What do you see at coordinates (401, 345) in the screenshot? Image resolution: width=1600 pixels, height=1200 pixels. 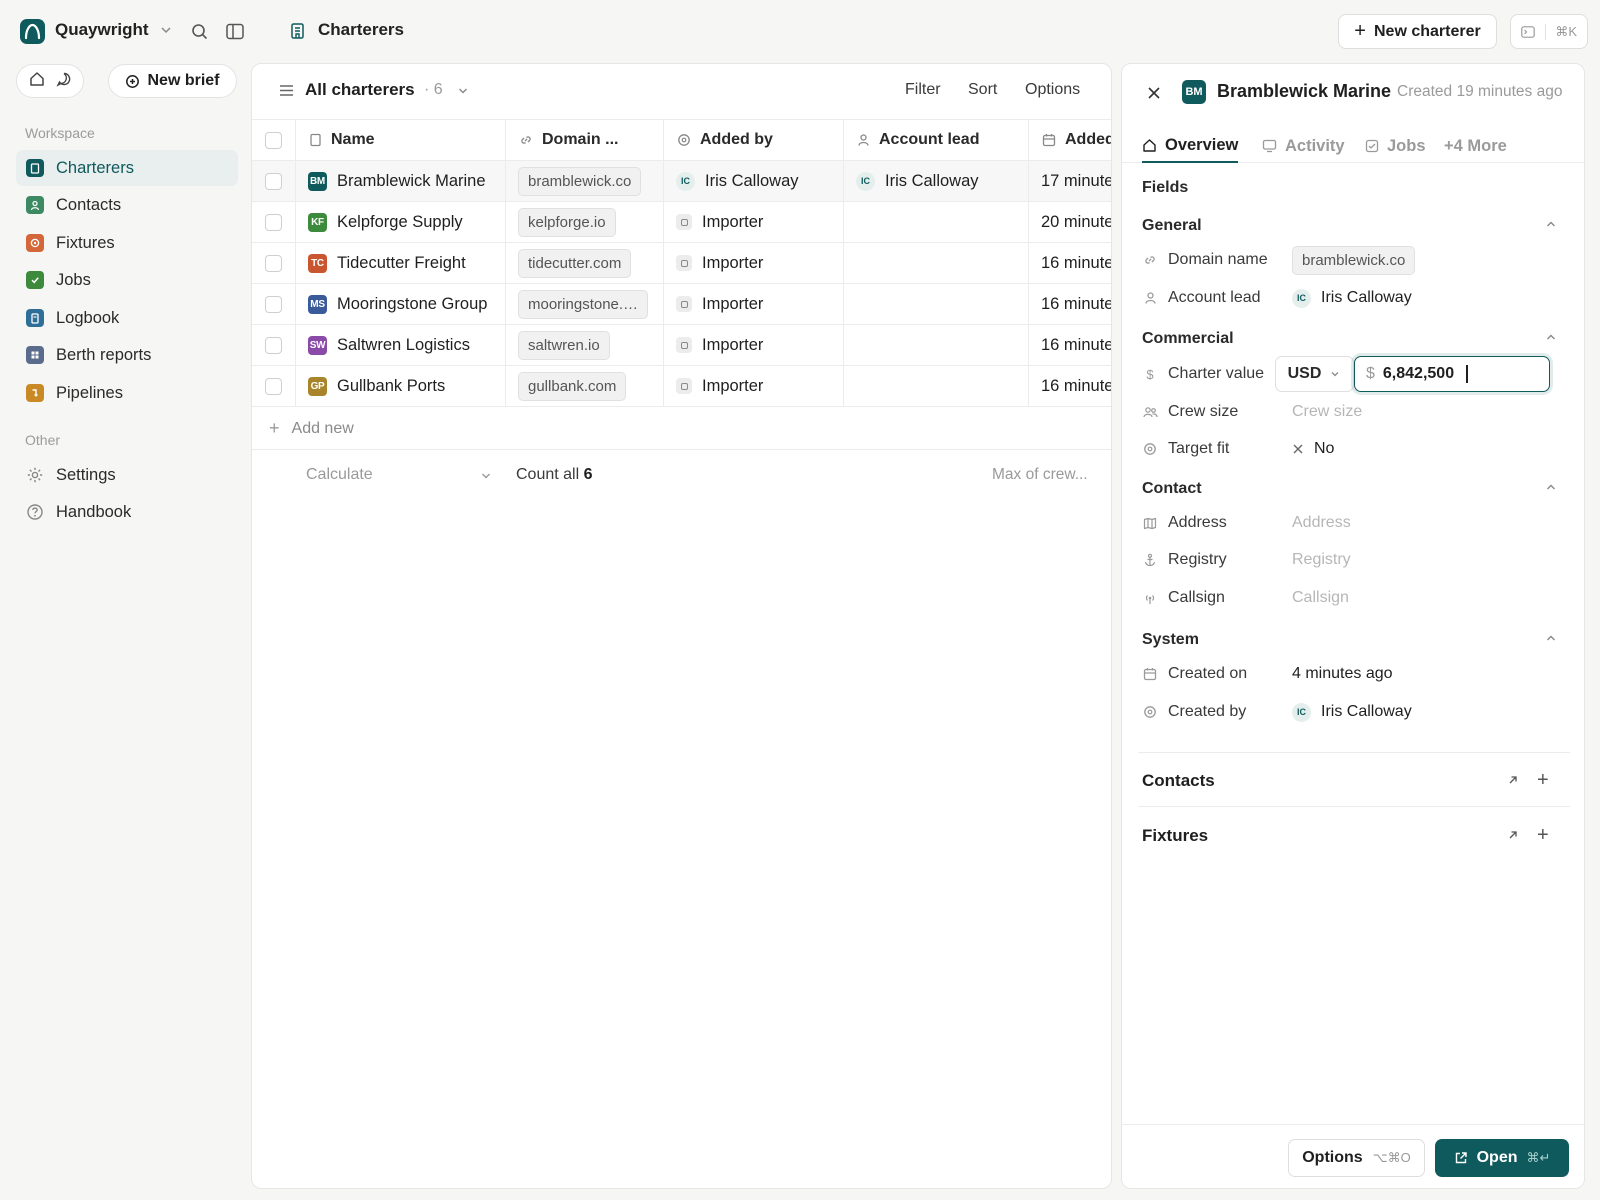 I see `name-cell: SW Saltwren Logistics` at bounding box center [401, 345].